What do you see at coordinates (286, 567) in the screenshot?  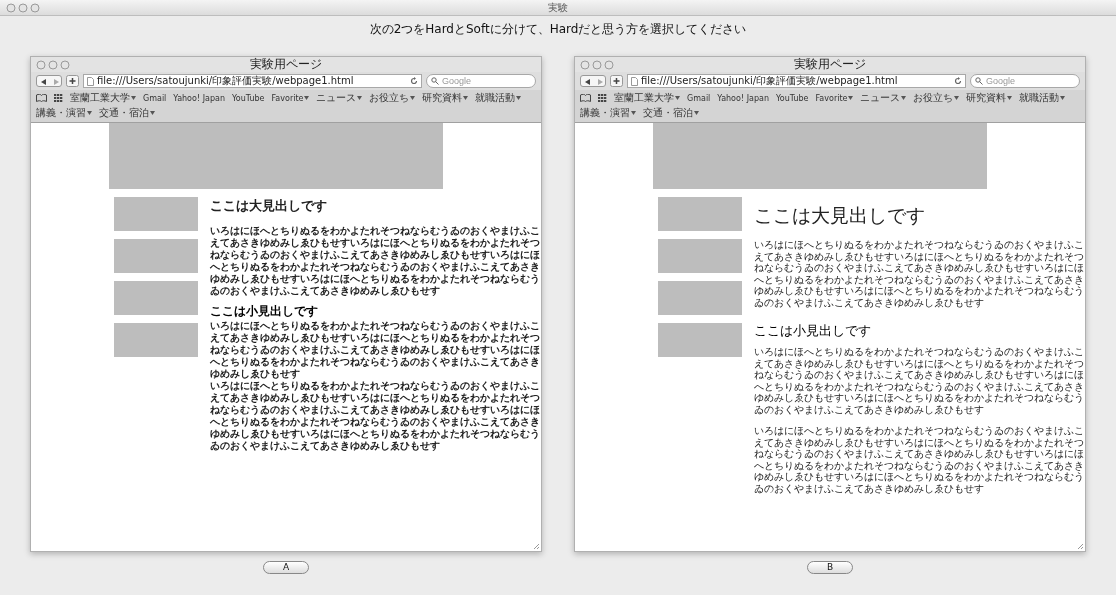 I see `choice-button: A` at bounding box center [286, 567].